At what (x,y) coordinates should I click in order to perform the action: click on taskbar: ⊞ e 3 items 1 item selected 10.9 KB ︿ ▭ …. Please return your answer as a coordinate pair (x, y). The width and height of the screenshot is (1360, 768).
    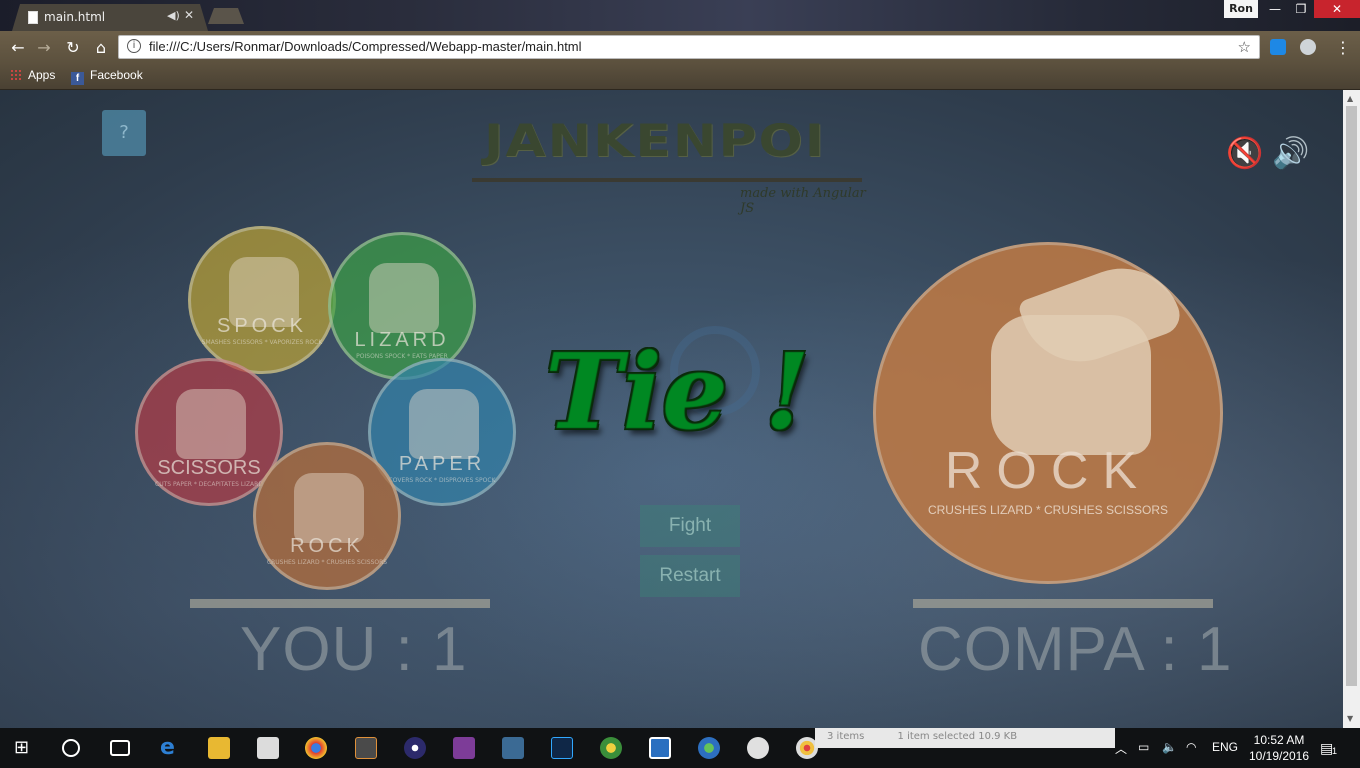
    Looking at the image, I should click on (680, 748).